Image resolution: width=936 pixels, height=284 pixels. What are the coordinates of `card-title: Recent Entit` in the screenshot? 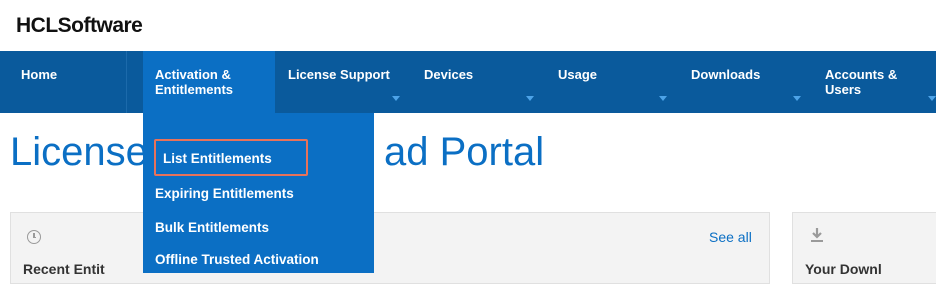 It's located at (64, 269).